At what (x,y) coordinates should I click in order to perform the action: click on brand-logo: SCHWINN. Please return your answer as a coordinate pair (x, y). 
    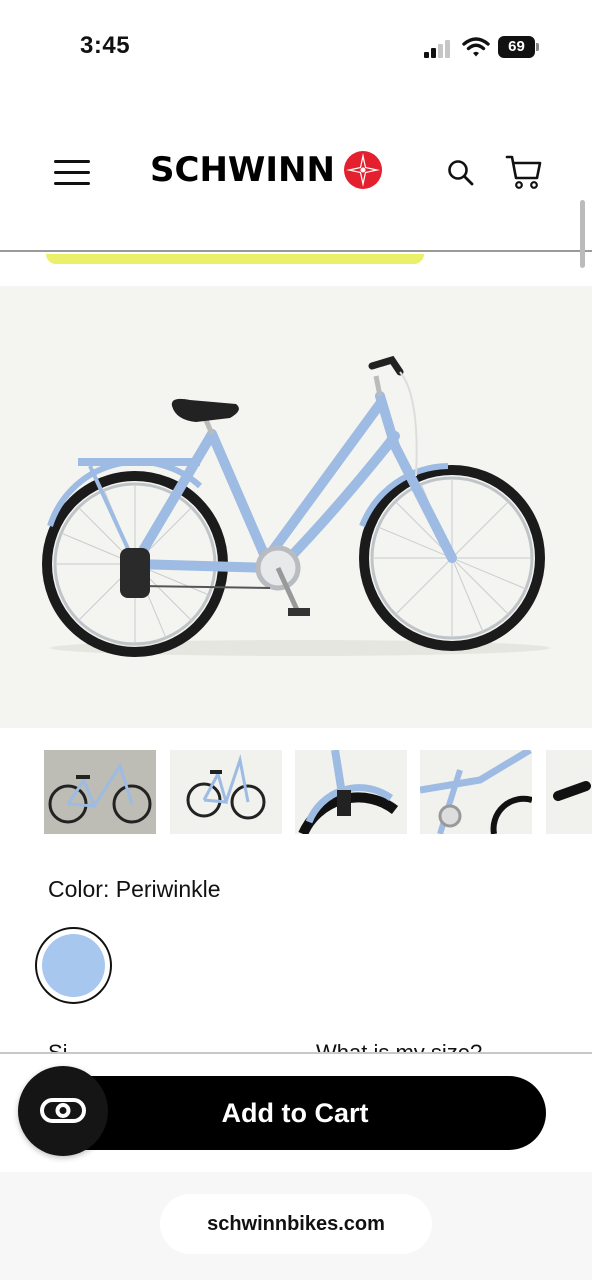
    Looking at the image, I should click on (266, 170).